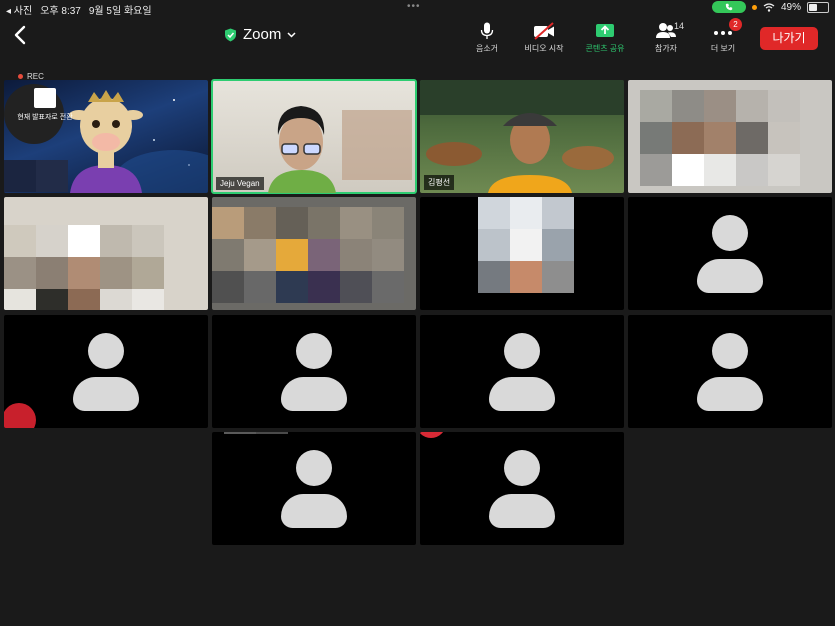  Describe the element at coordinates (666, 37) in the screenshot. I see `participants-button: 14 참가자` at that location.